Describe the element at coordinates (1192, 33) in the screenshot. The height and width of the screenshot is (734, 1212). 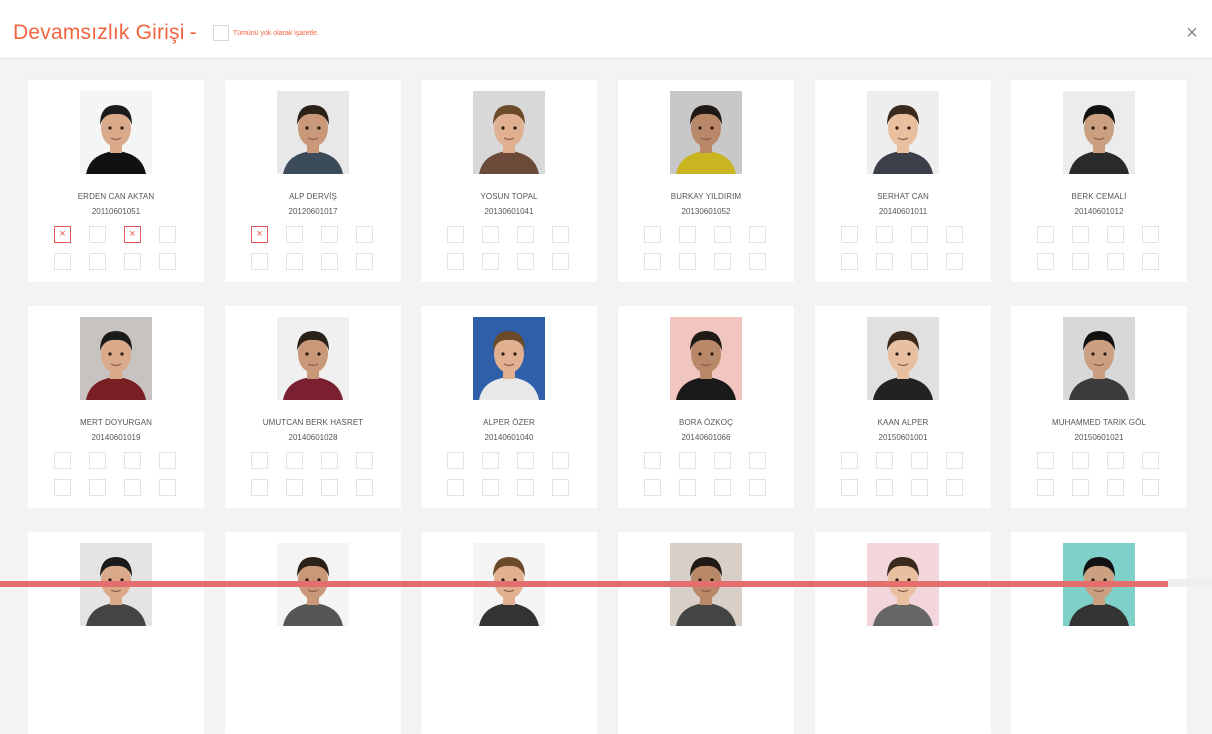
I see `close-icon: ×` at that location.